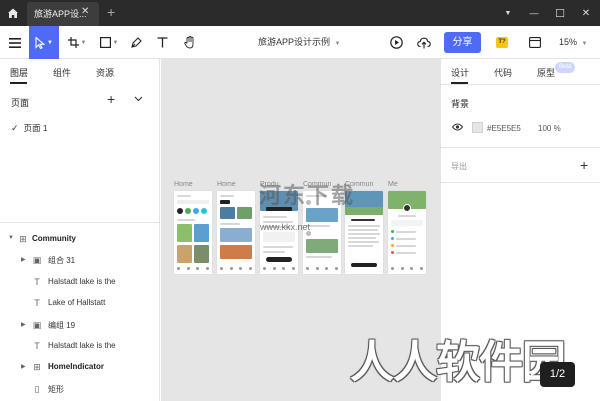 This screenshot has width=600, height=401. What do you see at coordinates (393, 184) in the screenshot?
I see `frame-label: Me` at bounding box center [393, 184].